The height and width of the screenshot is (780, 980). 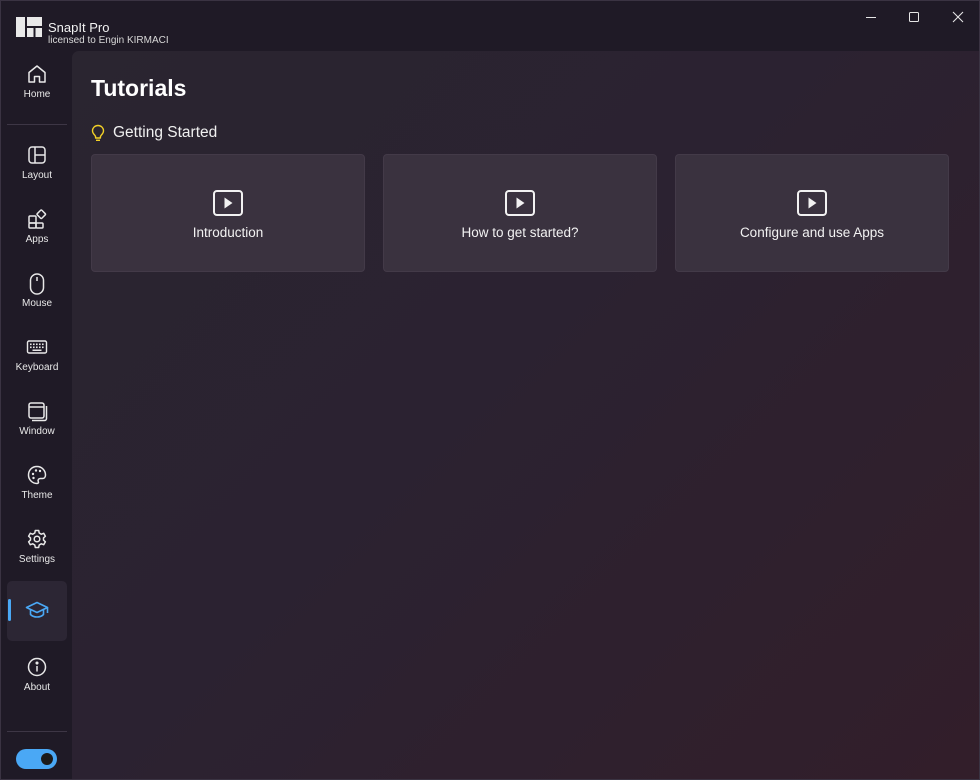 What do you see at coordinates (37, 495) in the screenshot?
I see `sidebar-item-label: Theme` at bounding box center [37, 495].